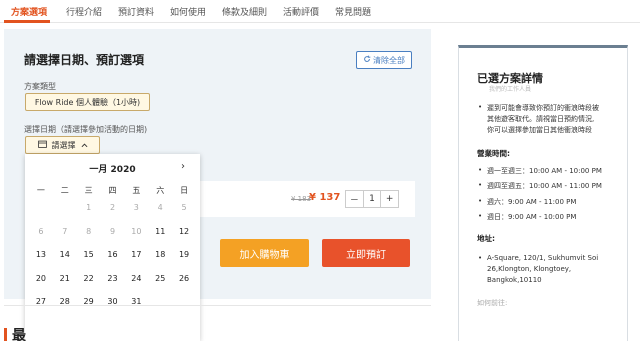 Image resolution: width=640 pixels, height=341 pixels. What do you see at coordinates (486, 238) in the screenshot?
I see `address-label: 地址:` at bounding box center [486, 238].